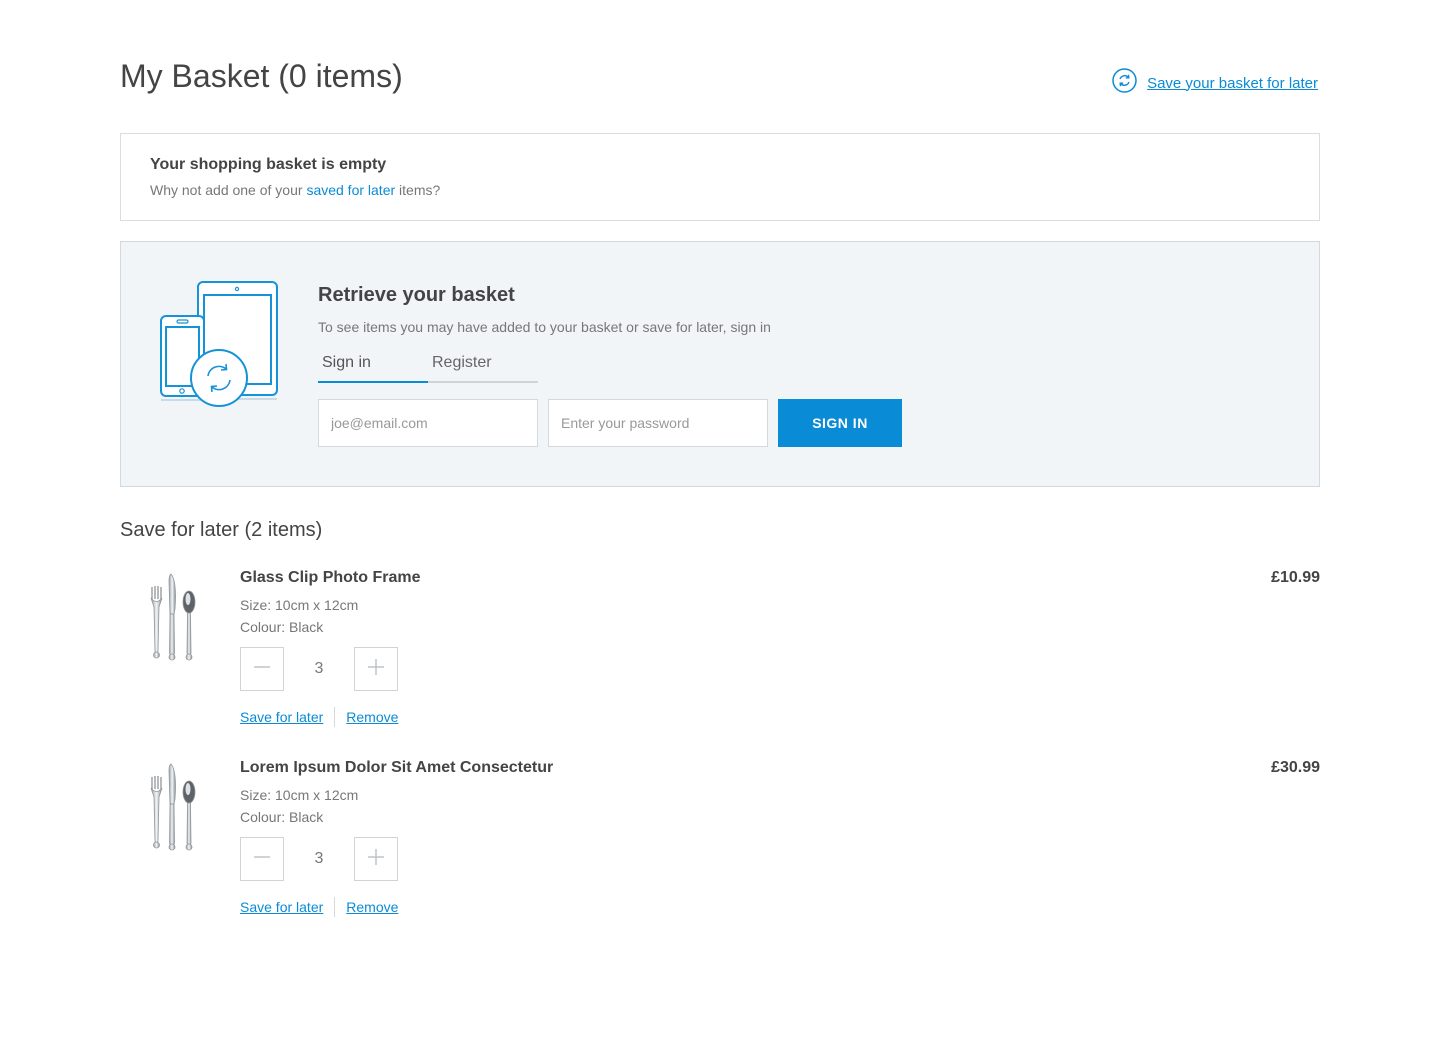 The height and width of the screenshot is (1040, 1440). I want to click on sign-in-button: SIGN IN, so click(840, 423).